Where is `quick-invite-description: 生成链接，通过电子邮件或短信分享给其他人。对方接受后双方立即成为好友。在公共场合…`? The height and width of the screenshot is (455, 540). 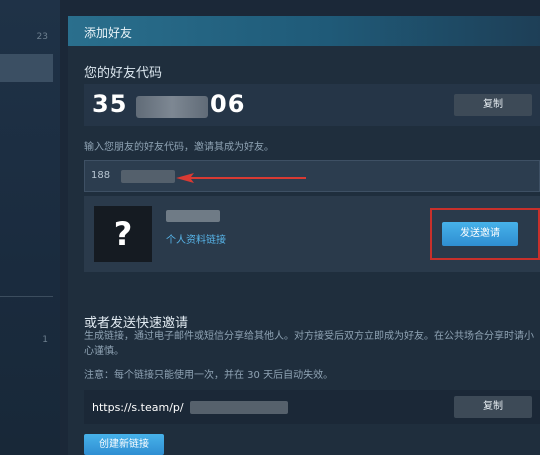
quick-invite-description: 生成链接，通过电子邮件或短信分享给其他人。对方接受后双方立即成为好友。在公共场合… is located at coordinates (309, 344).